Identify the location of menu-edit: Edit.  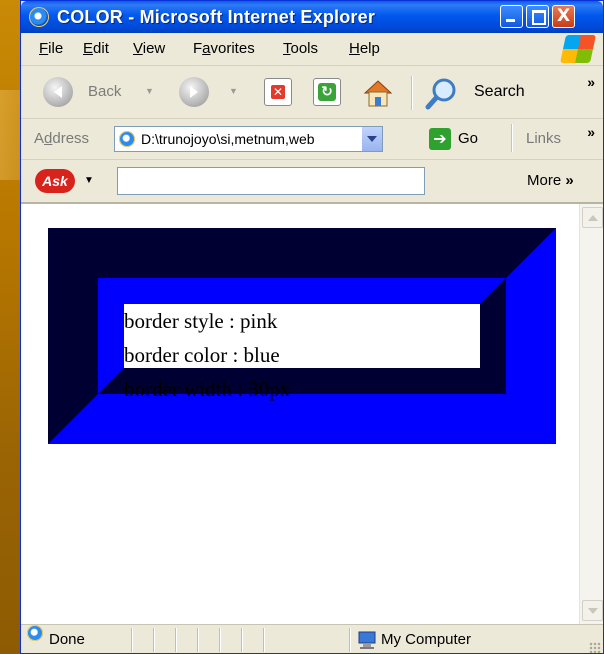
(96, 48).